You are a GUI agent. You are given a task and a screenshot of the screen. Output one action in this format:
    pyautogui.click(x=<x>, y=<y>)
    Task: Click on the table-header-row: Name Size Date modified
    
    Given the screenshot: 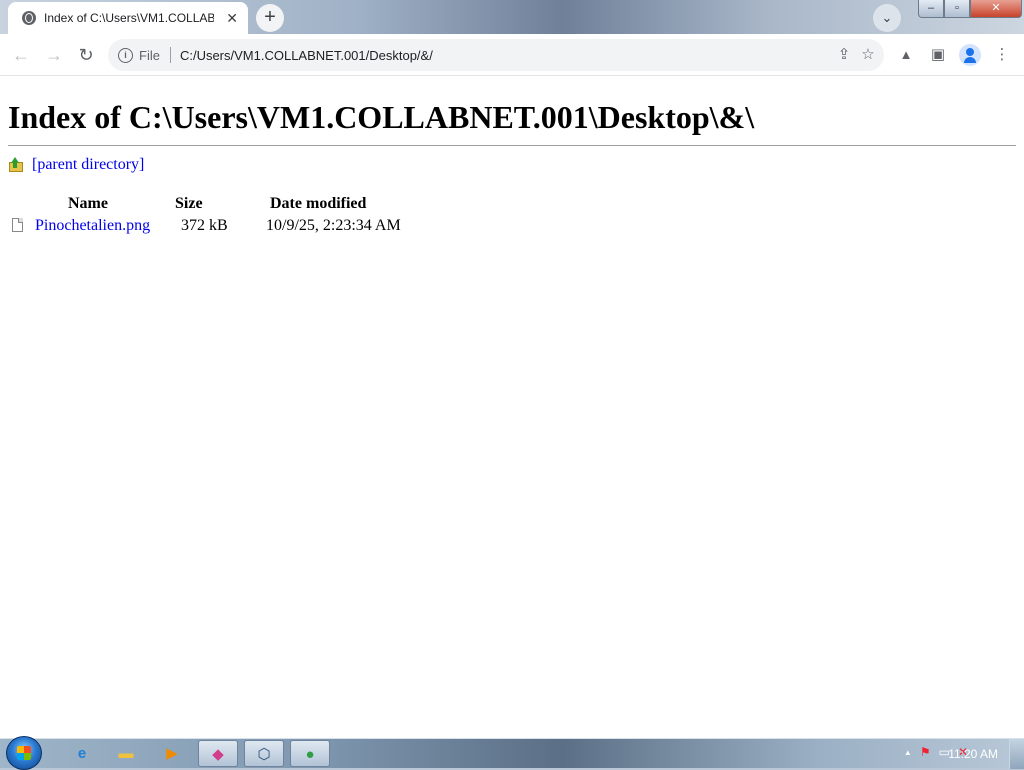 What is the action you would take?
    pyautogui.click(x=204, y=204)
    